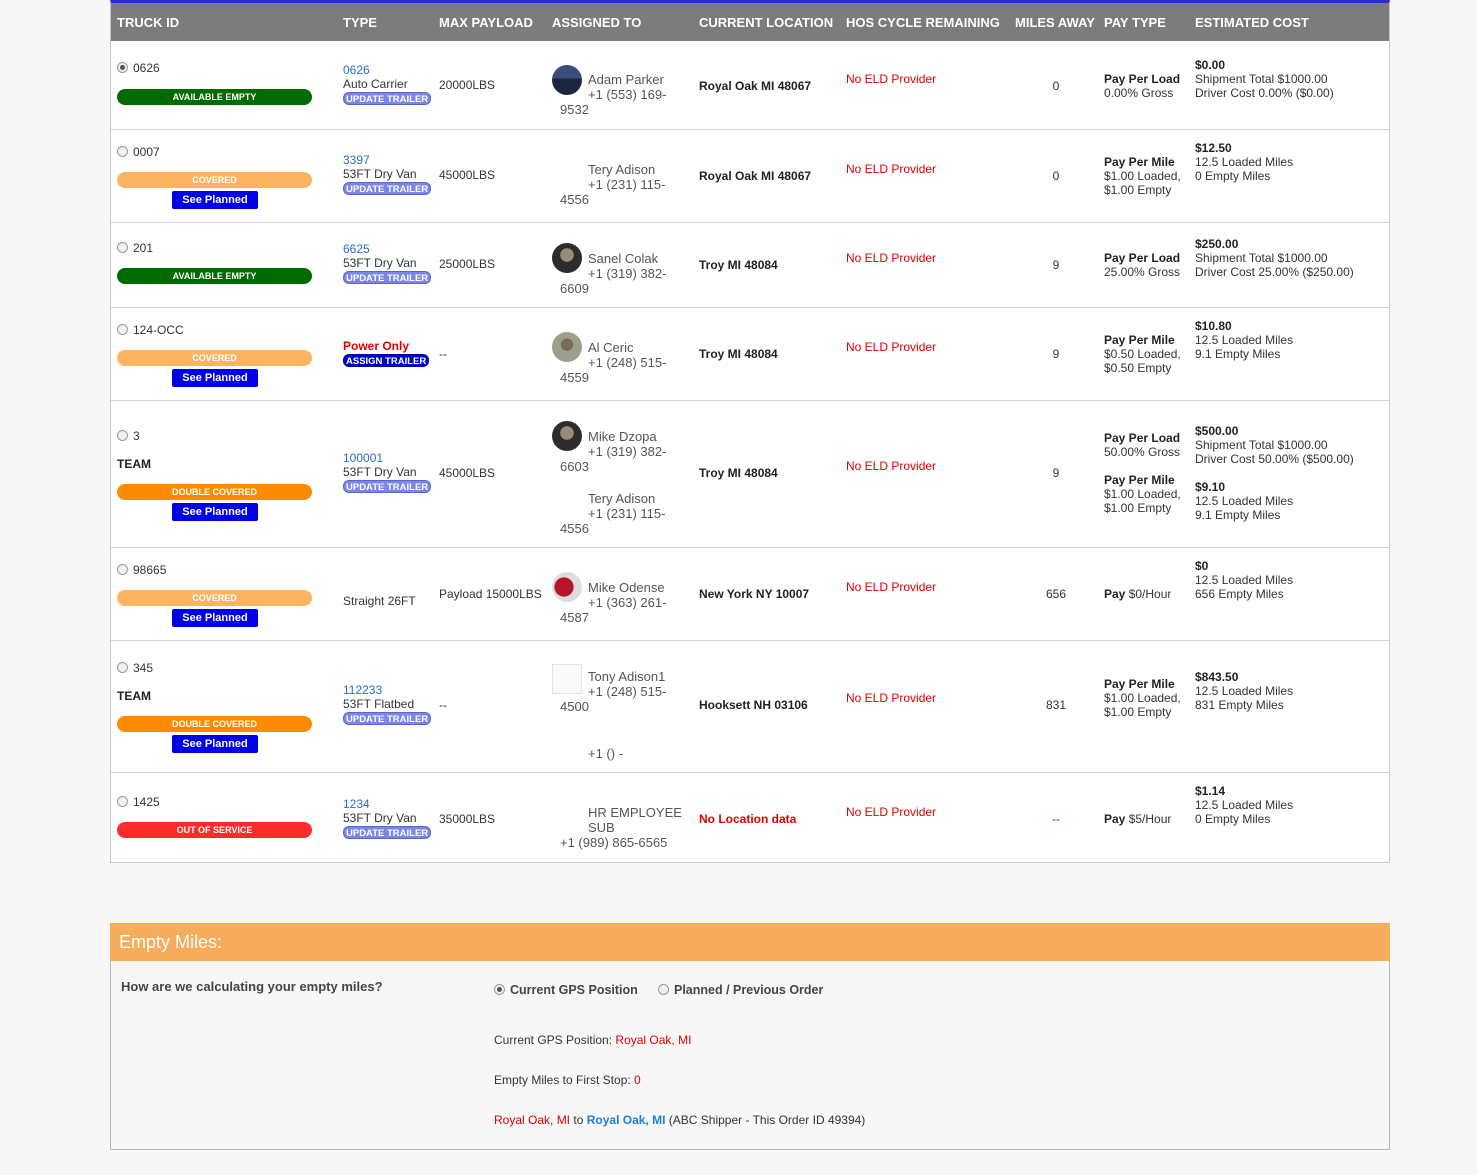 This screenshot has width=1477, height=1175. Describe the element at coordinates (740, 990) in the screenshot. I see `planned-option: Planned / Previous Order` at that location.